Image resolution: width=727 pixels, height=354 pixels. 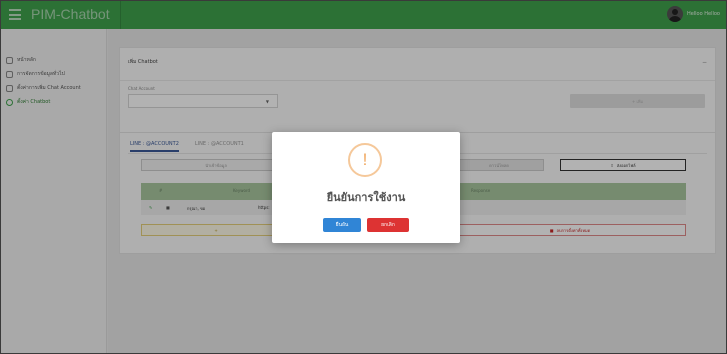 I want to click on cancel-button: ยกเลิก, so click(x=388, y=225).